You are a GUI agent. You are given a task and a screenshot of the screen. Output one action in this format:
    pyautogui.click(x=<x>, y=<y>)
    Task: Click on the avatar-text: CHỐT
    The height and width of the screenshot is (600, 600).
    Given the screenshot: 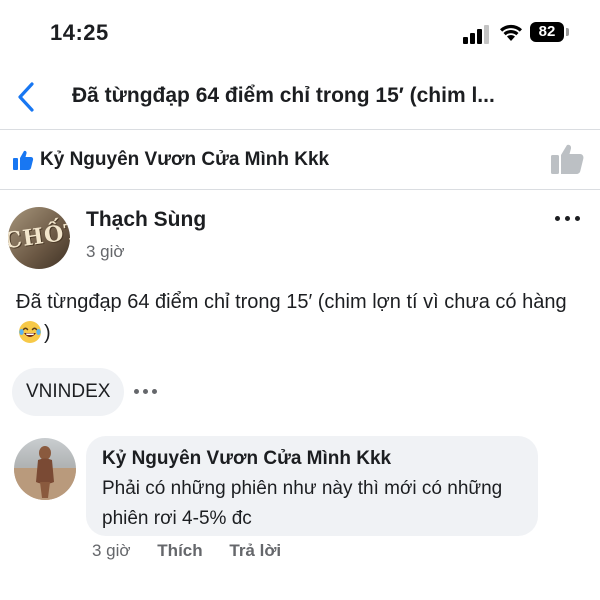 What is the action you would take?
    pyautogui.click(x=39, y=236)
    